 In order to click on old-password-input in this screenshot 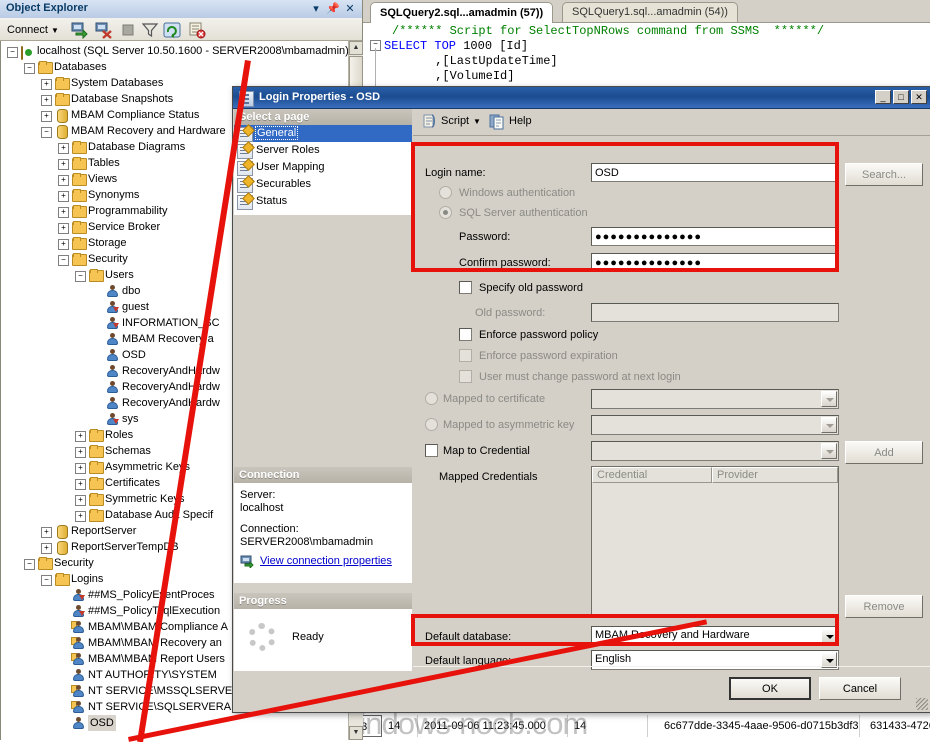, I will do `click(715, 312)`.